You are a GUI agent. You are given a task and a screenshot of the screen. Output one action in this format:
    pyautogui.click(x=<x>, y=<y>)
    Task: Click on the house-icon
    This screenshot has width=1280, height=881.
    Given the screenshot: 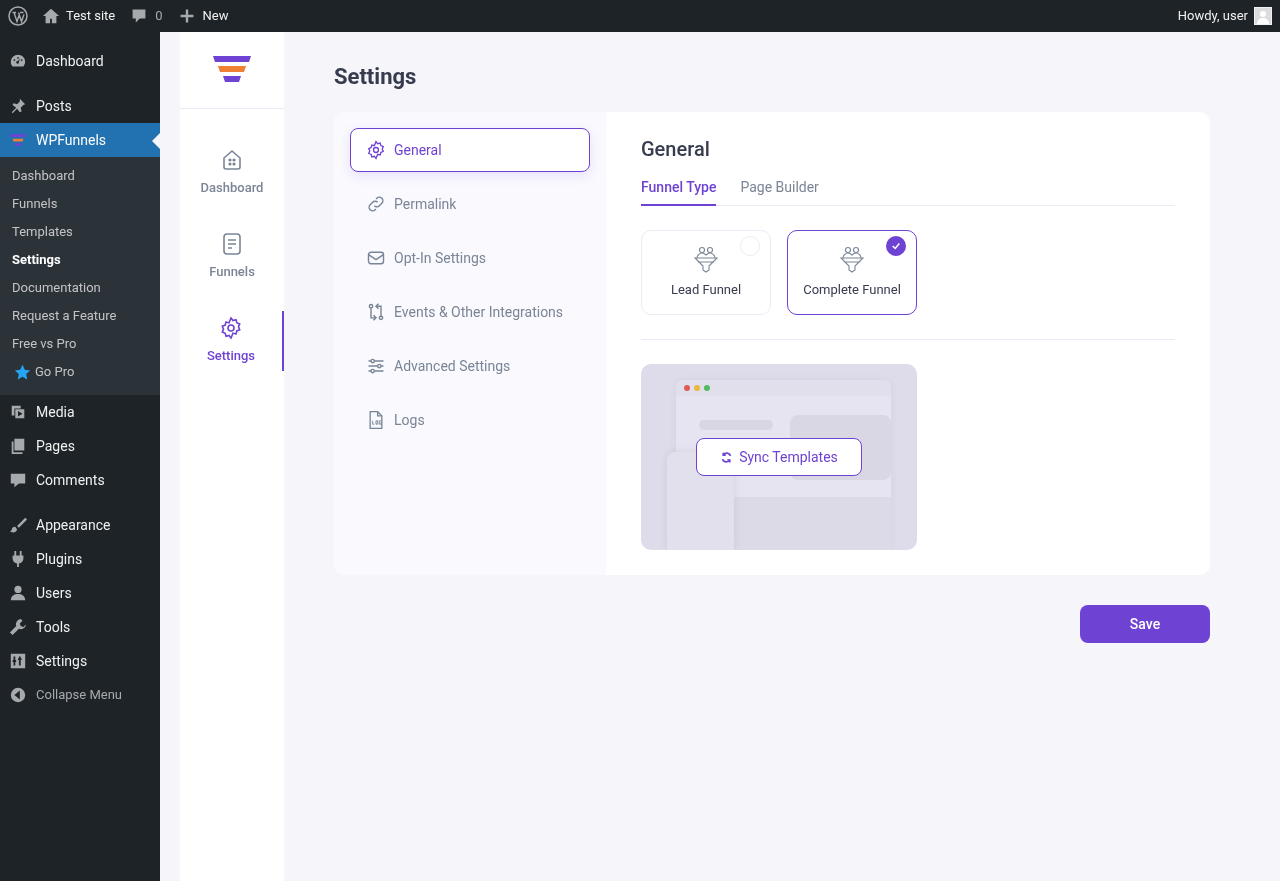 What is the action you would take?
    pyautogui.click(x=232, y=160)
    